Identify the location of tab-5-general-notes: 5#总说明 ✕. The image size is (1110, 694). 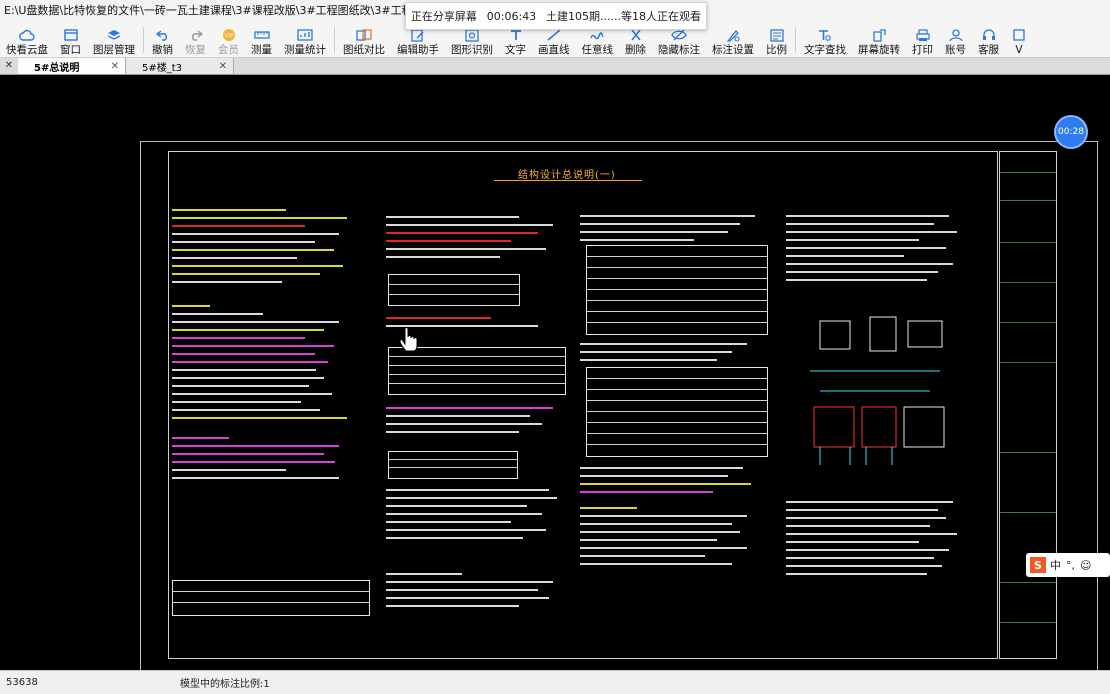
(72, 66).